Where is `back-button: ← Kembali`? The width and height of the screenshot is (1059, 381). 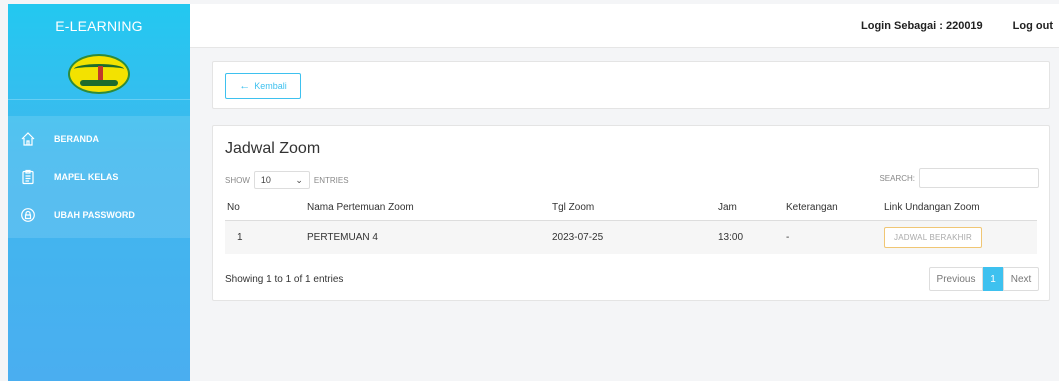
back-button: ← Kembali is located at coordinates (263, 86).